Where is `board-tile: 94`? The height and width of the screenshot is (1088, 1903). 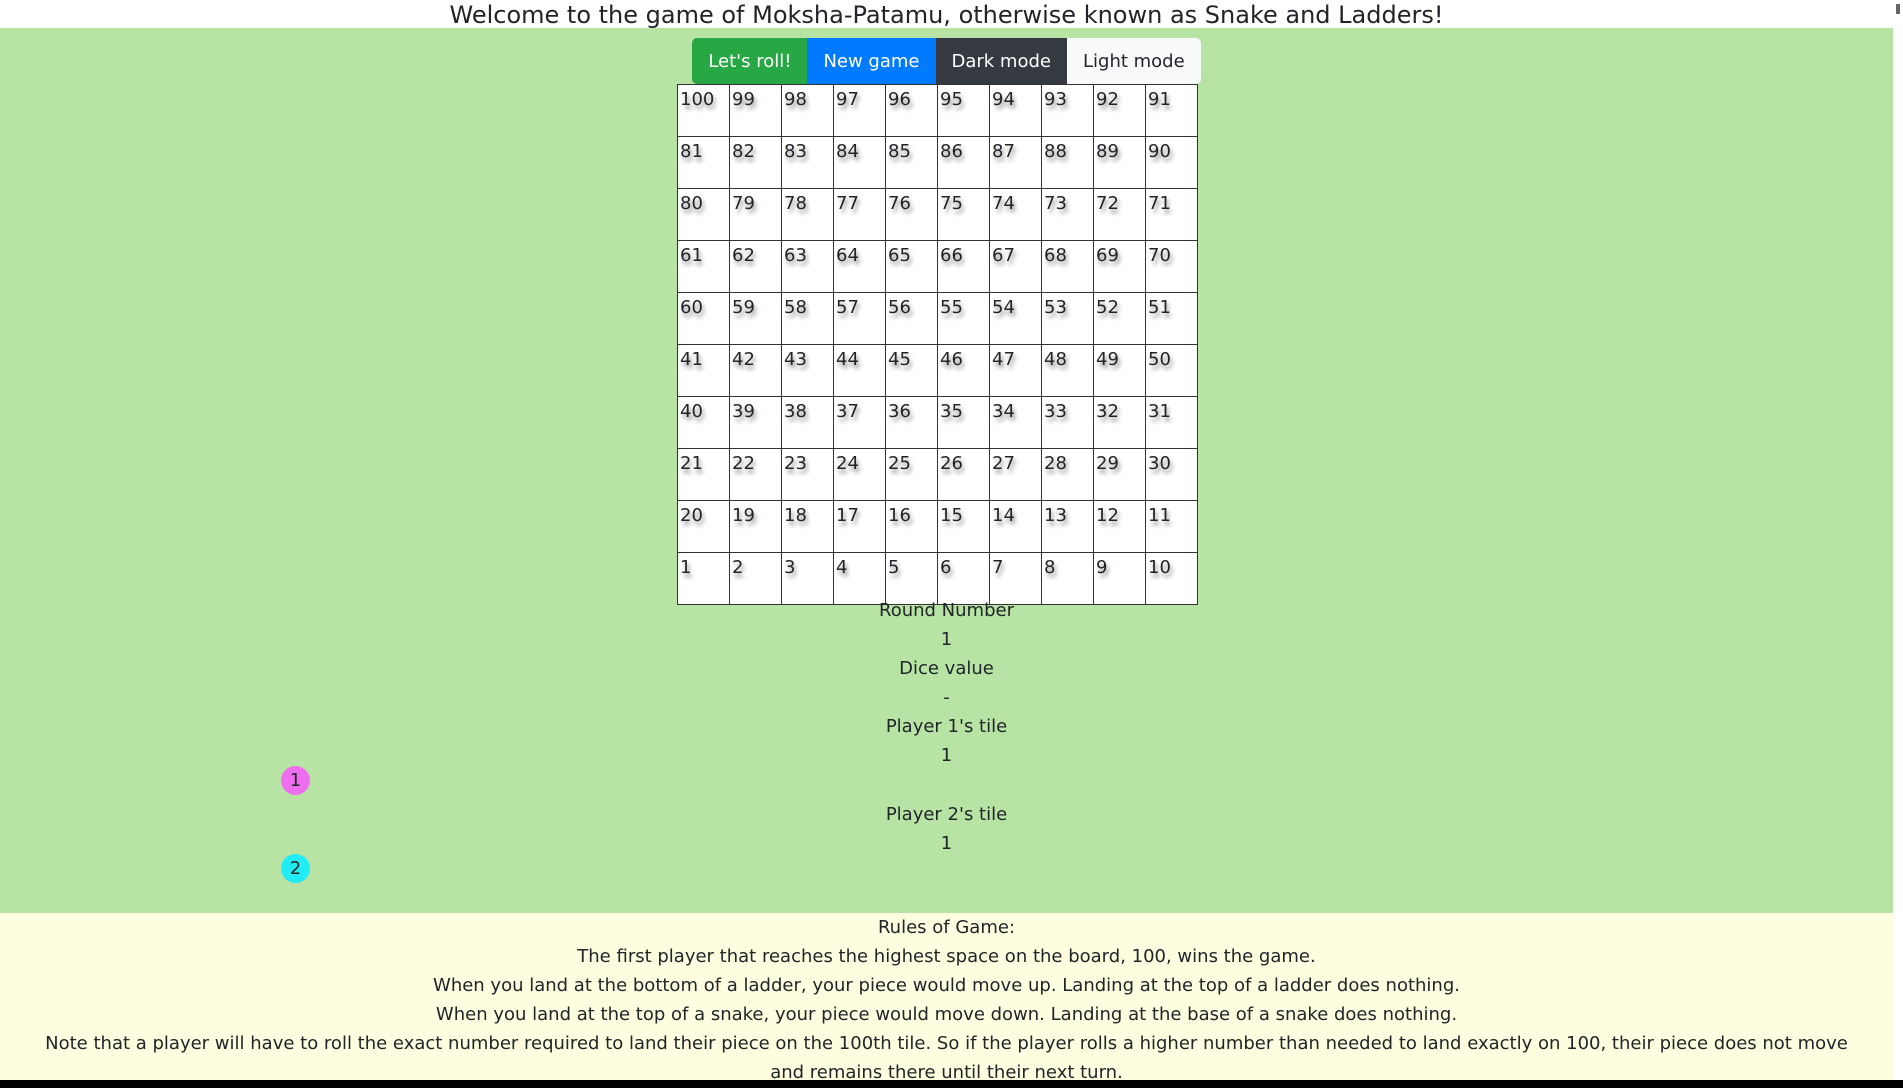 board-tile: 94 is located at coordinates (1015, 110).